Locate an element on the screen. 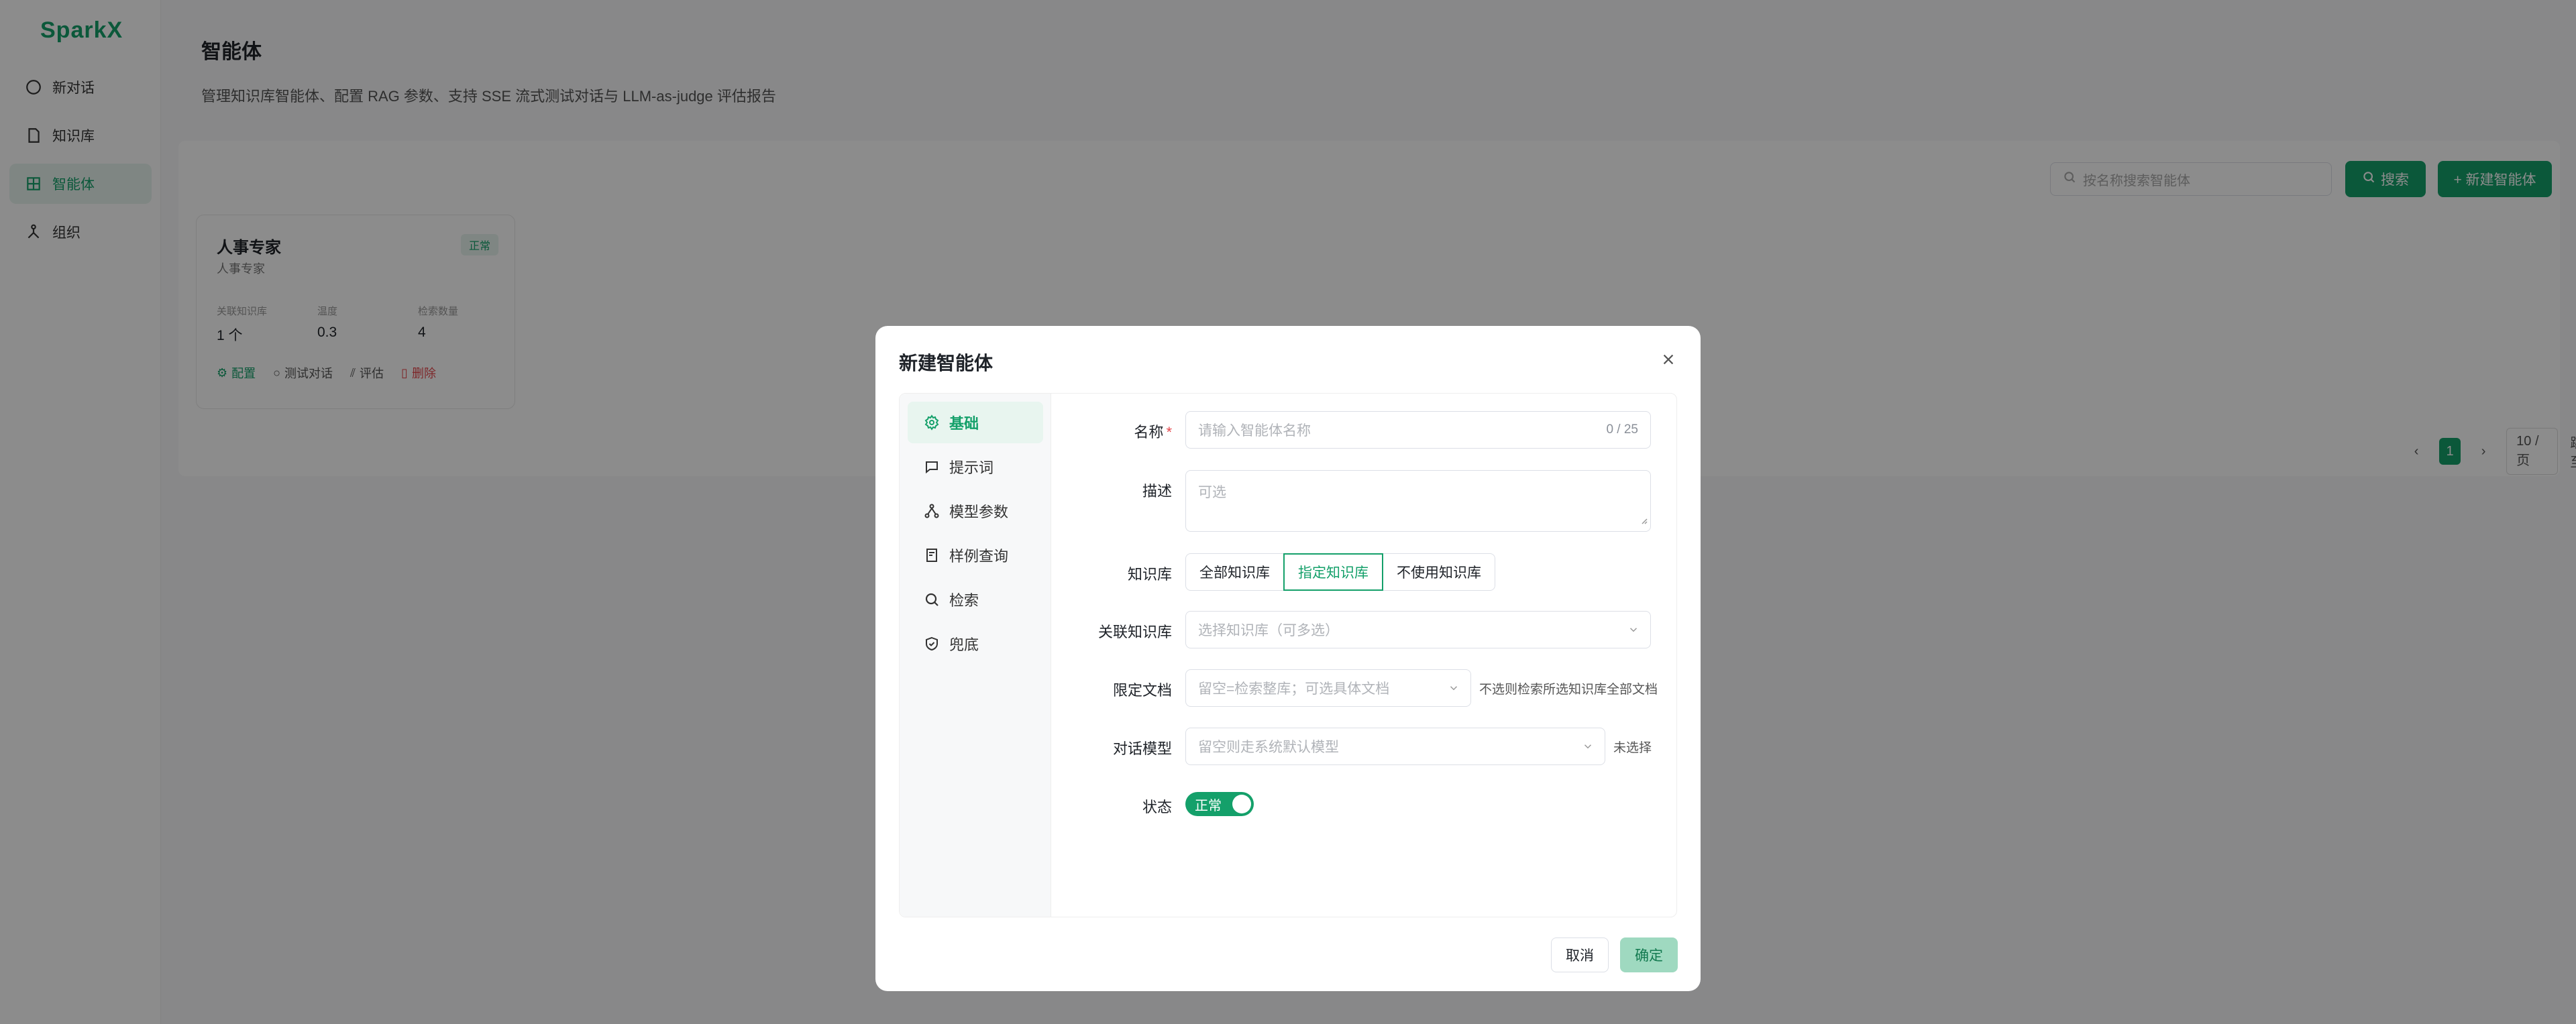  kb-option-all: 全部知识库 is located at coordinates (1234, 572).